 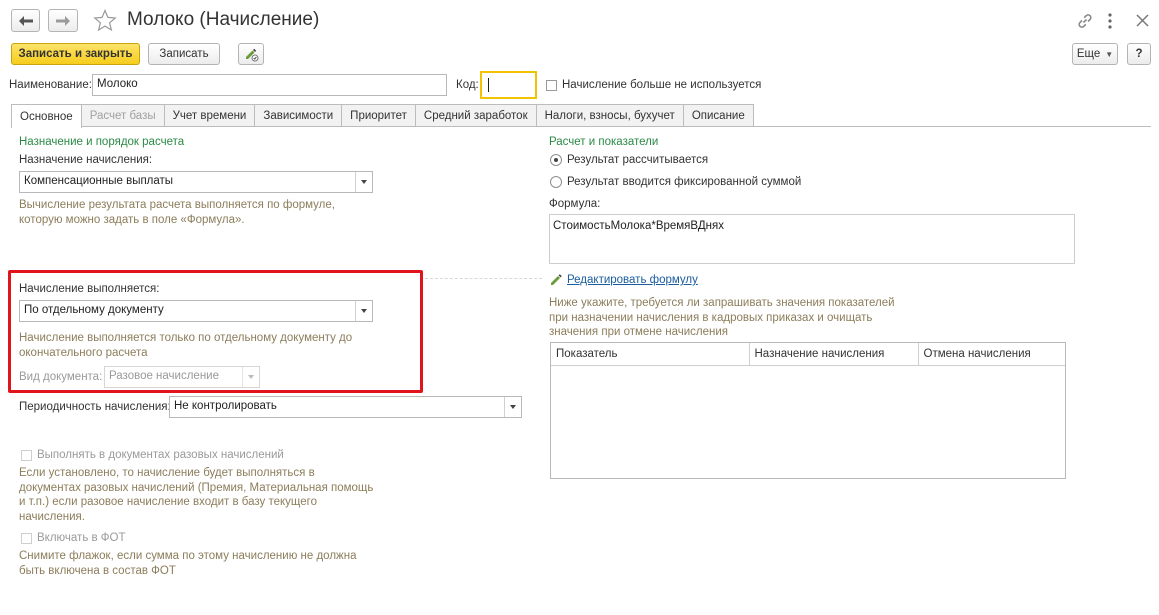 What do you see at coordinates (269, 85) in the screenshot?
I see `name-field: Молоко` at bounding box center [269, 85].